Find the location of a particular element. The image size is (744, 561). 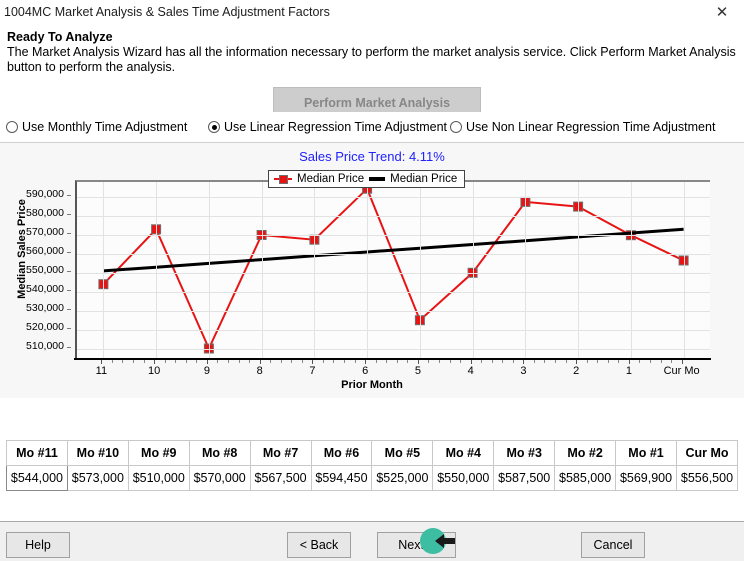

close-icon: ✕ is located at coordinates (722, 11).